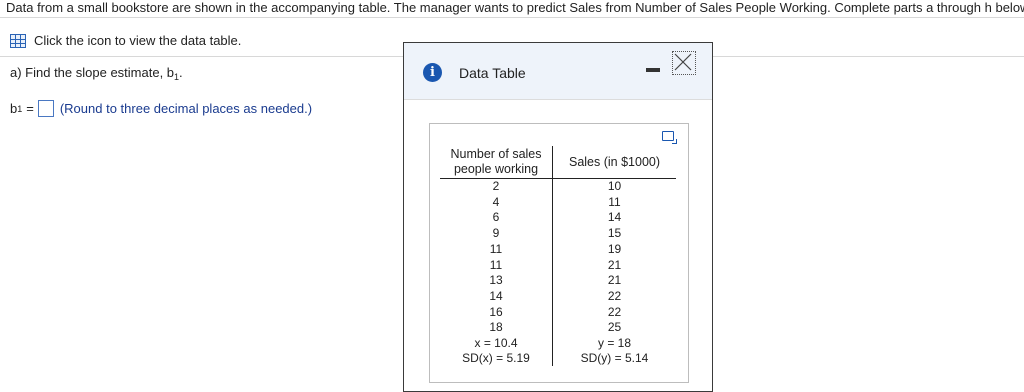 The height and width of the screenshot is (392, 1024). Describe the element at coordinates (496, 202) in the screenshot. I see `people-cell: 4` at that location.